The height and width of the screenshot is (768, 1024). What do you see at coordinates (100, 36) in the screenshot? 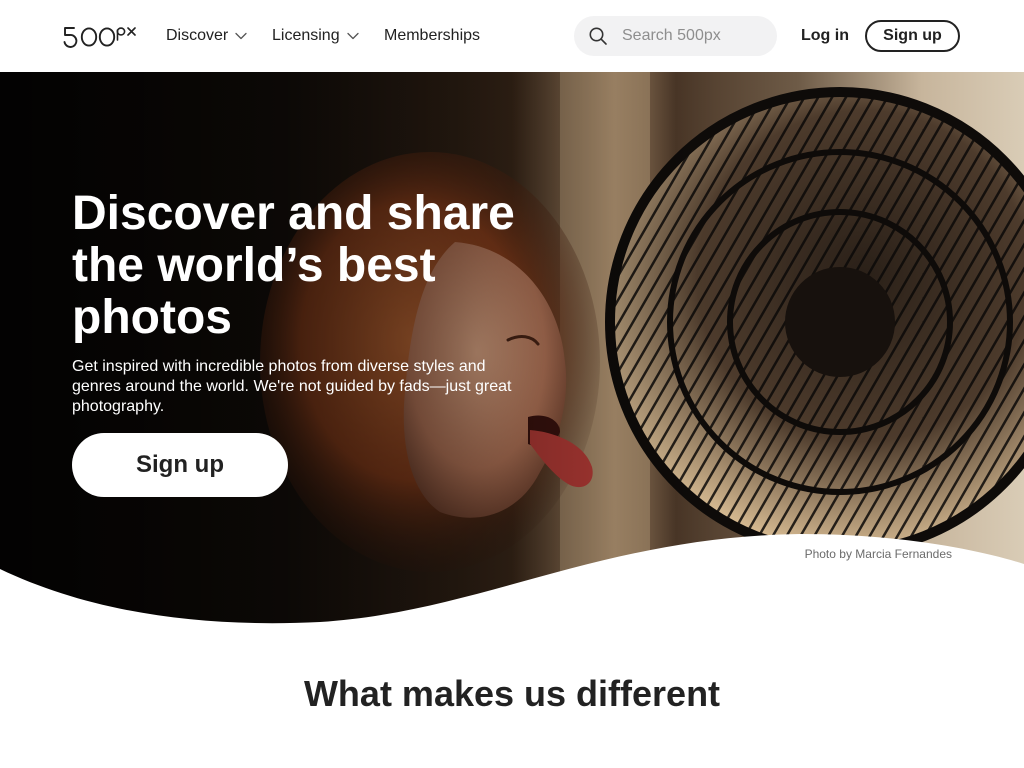
I see `logo-500px` at bounding box center [100, 36].